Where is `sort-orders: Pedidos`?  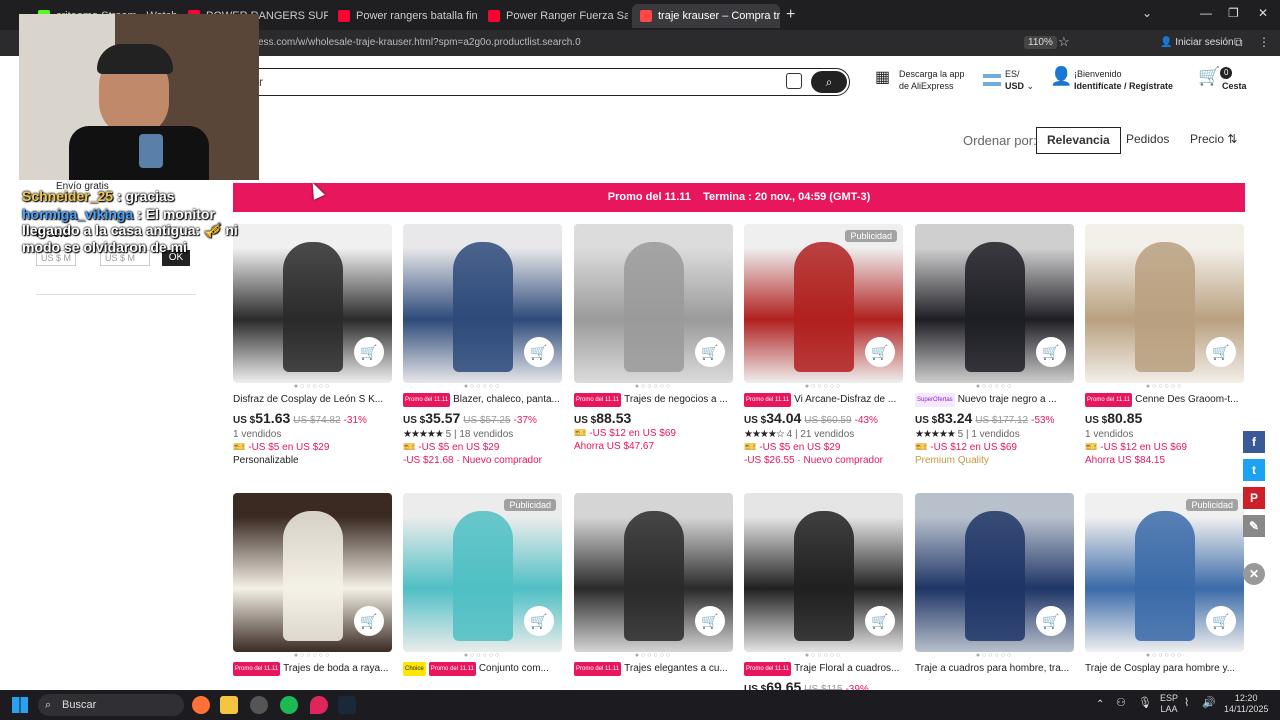
sort-orders: Pedidos is located at coordinates (1147, 140).